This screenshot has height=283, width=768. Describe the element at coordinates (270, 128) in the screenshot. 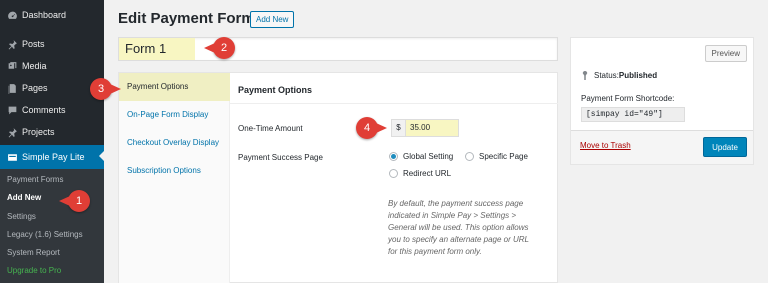

I see `one-time-amount-label: One-Time Amount` at that location.